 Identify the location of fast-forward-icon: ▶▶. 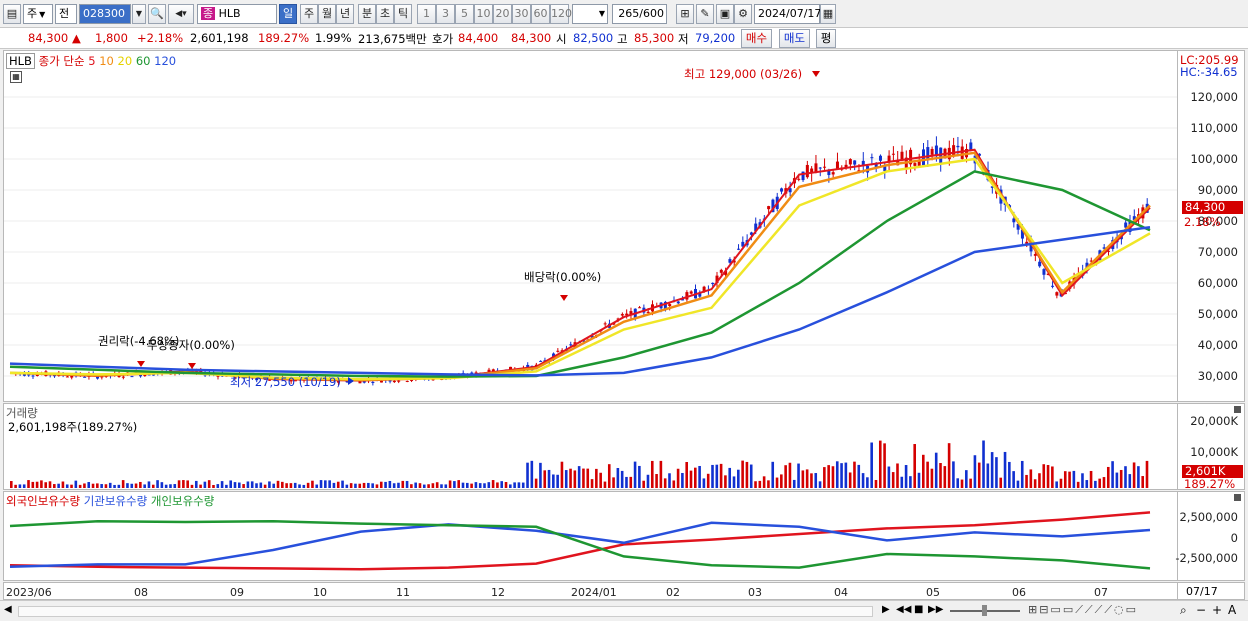
(935, 609).